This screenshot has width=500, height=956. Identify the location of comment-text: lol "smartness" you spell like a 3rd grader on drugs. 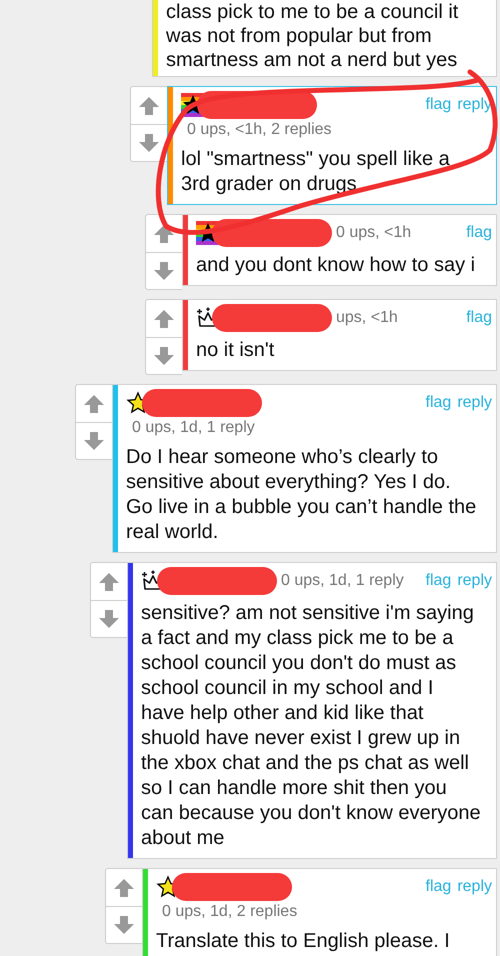
(316, 172).